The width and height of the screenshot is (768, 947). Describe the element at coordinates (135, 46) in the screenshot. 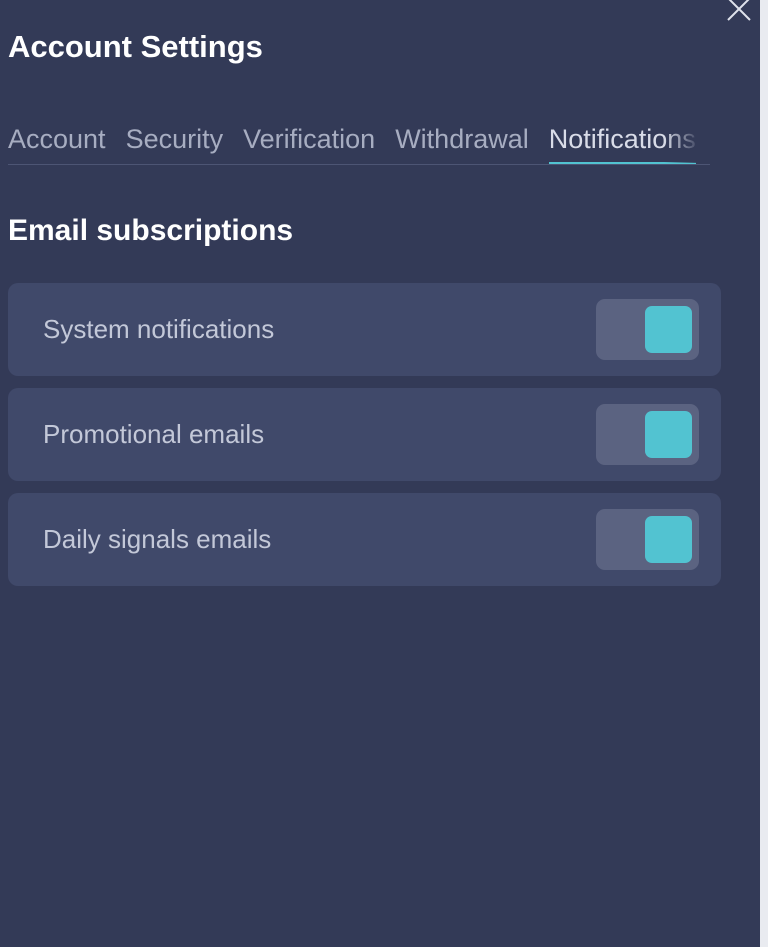

I see `page-title: Account Settings` at that location.